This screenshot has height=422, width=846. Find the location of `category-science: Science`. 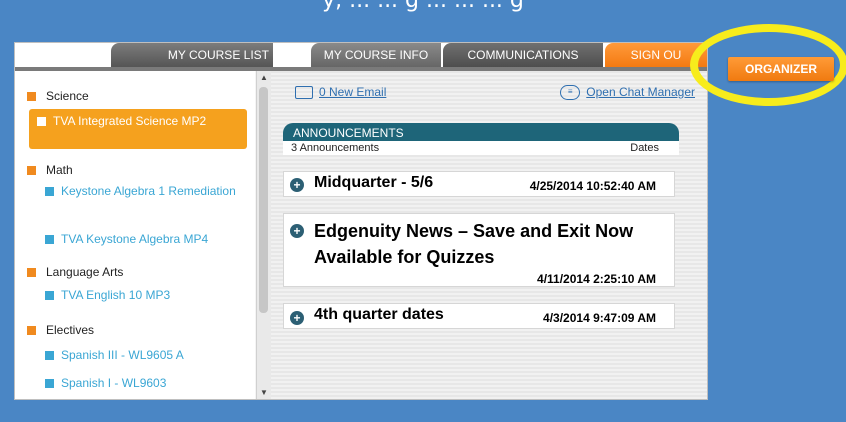

category-science: Science is located at coordinates (58, 96).